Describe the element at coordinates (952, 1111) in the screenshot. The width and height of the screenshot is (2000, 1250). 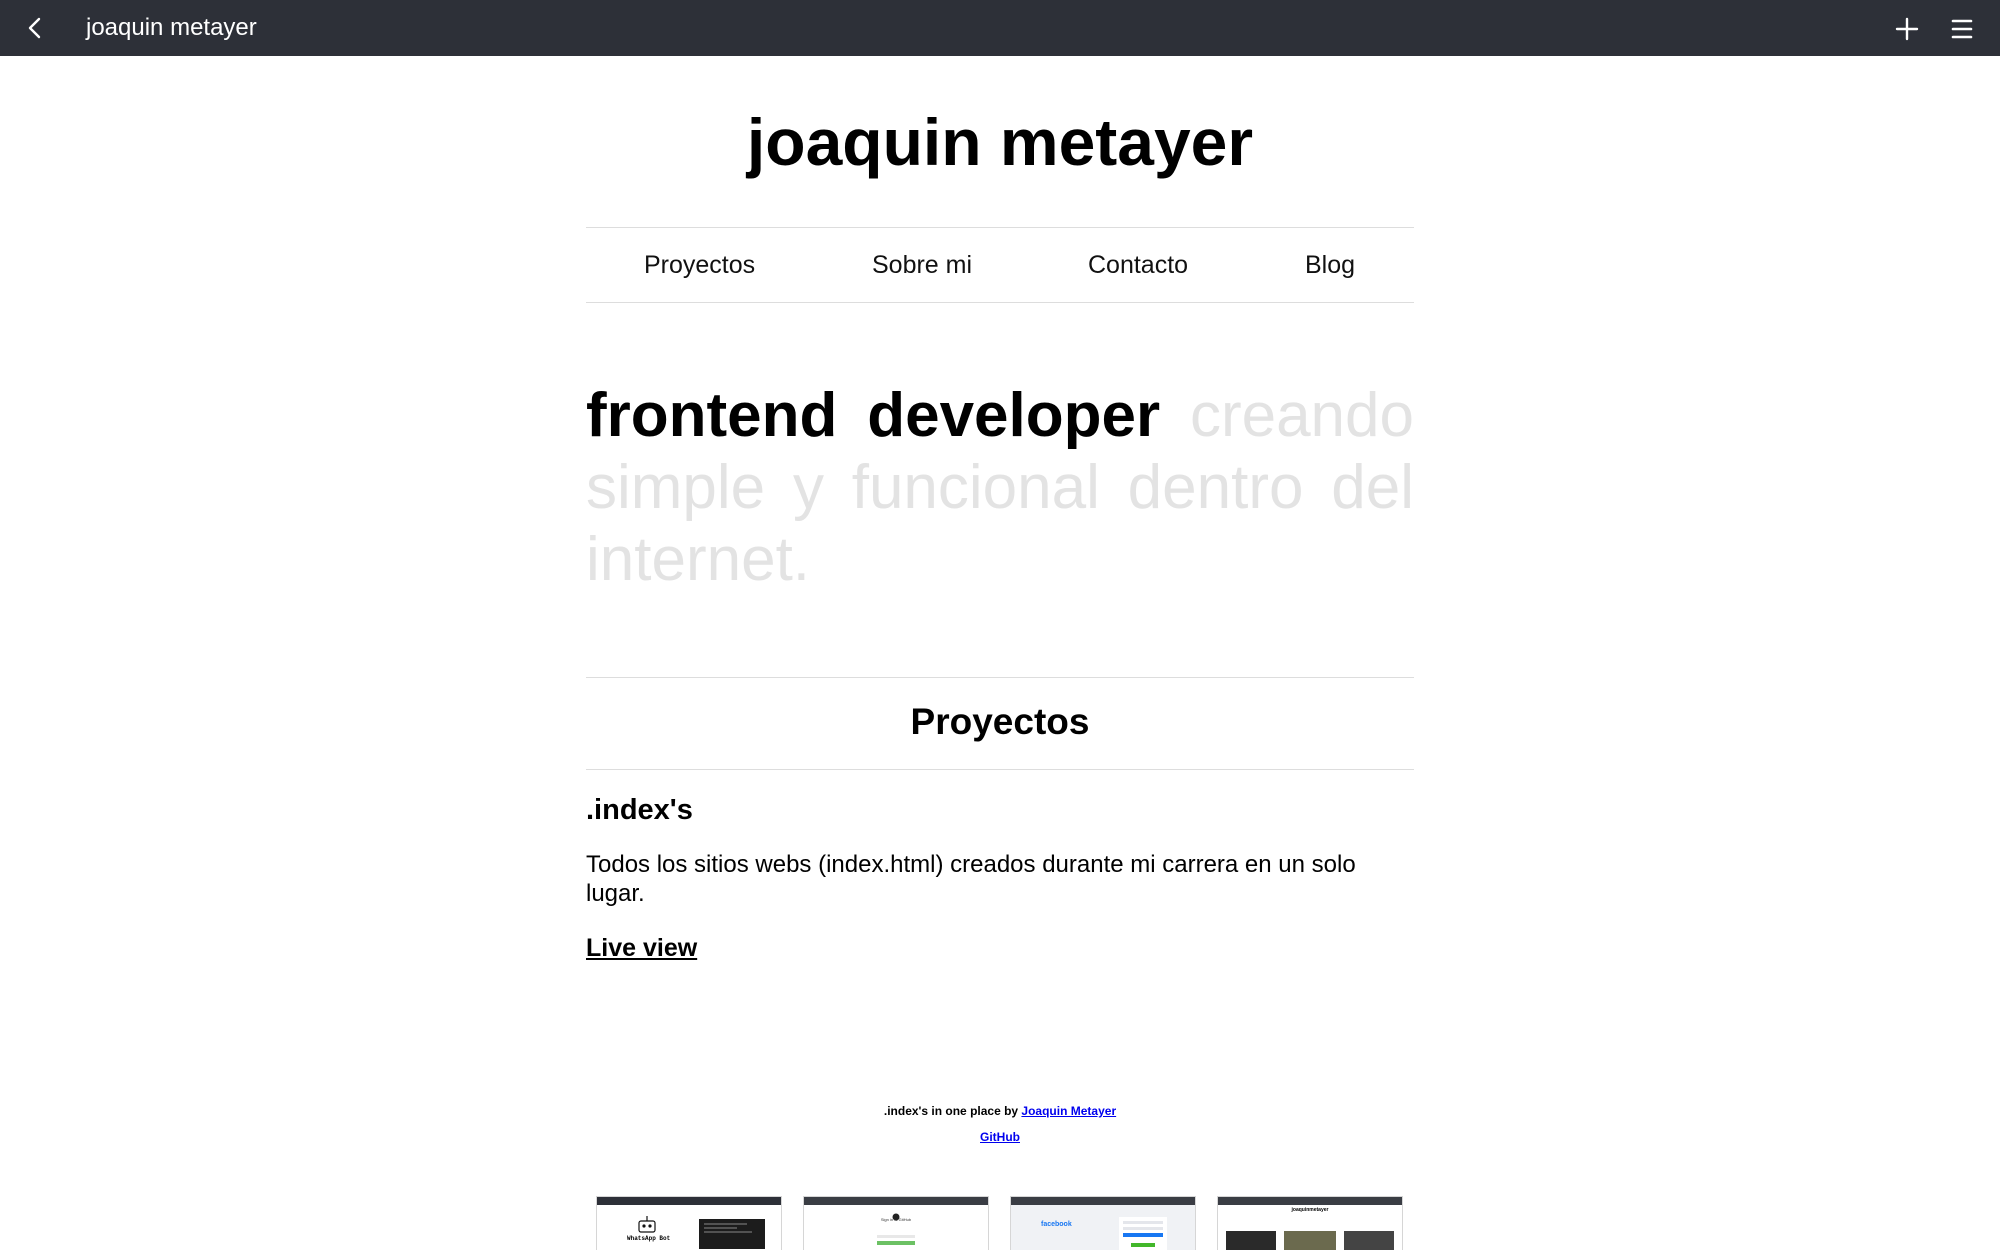
I see `preview-caption-text: .index's in one place by` at that location.